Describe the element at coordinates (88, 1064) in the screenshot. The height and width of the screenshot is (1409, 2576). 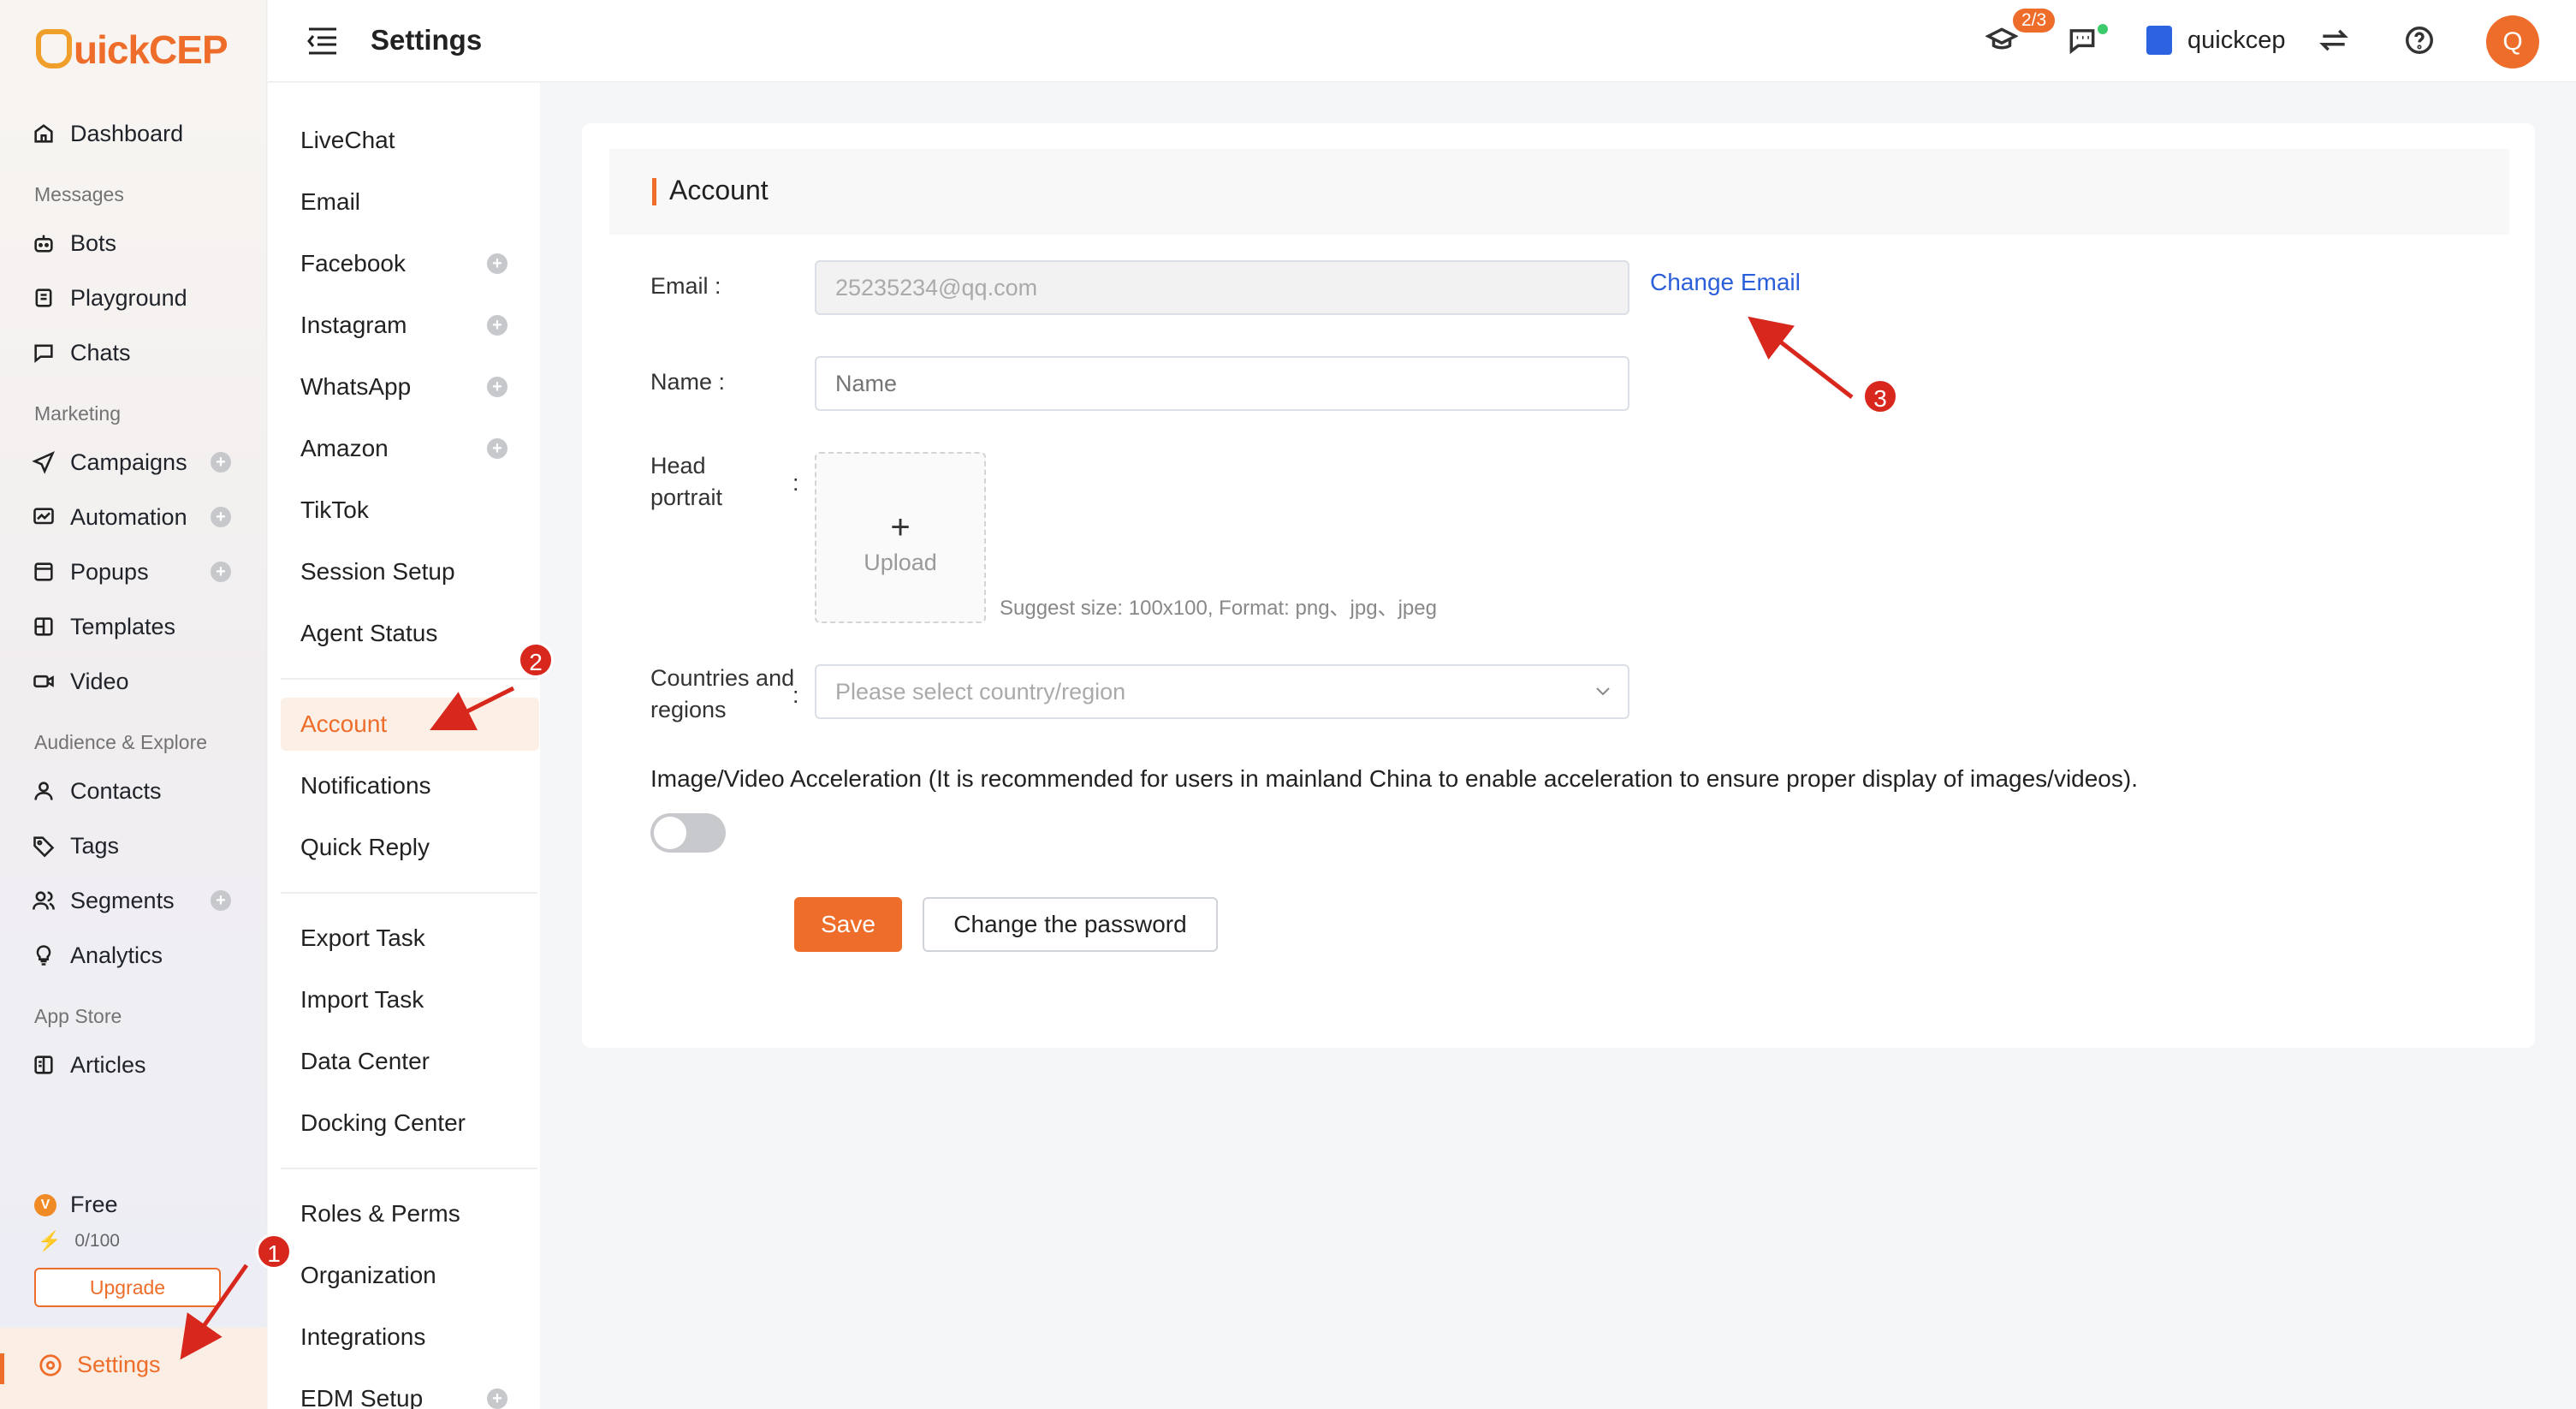
I see `sidebar-item-articles: Articles` at that location.